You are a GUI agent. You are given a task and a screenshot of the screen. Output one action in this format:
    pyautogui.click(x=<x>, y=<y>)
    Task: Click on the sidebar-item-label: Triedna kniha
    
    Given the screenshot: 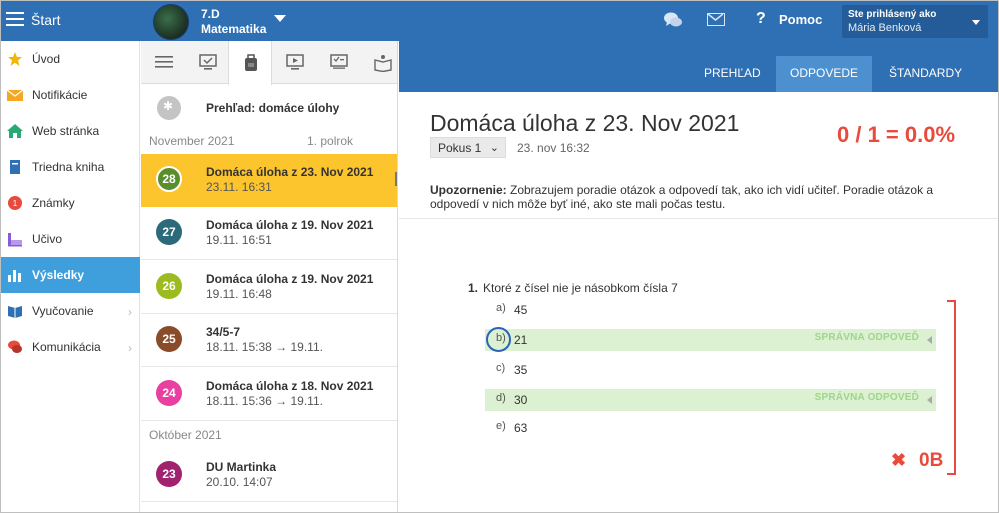 What is the action you would take?
    pyautogui.click(x=68, y=167)
    